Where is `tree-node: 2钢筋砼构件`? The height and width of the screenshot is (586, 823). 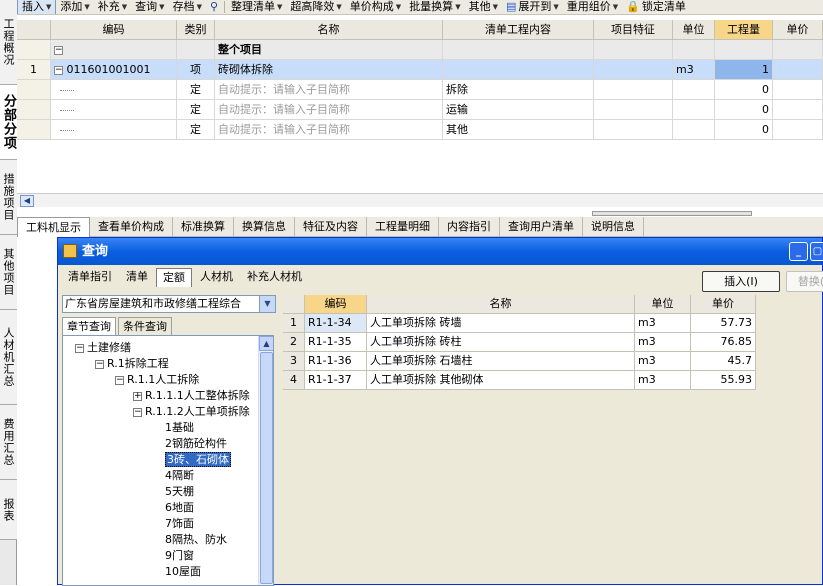 tree-node: 2钢筋砼构件 is located at coordinates (196, 444).